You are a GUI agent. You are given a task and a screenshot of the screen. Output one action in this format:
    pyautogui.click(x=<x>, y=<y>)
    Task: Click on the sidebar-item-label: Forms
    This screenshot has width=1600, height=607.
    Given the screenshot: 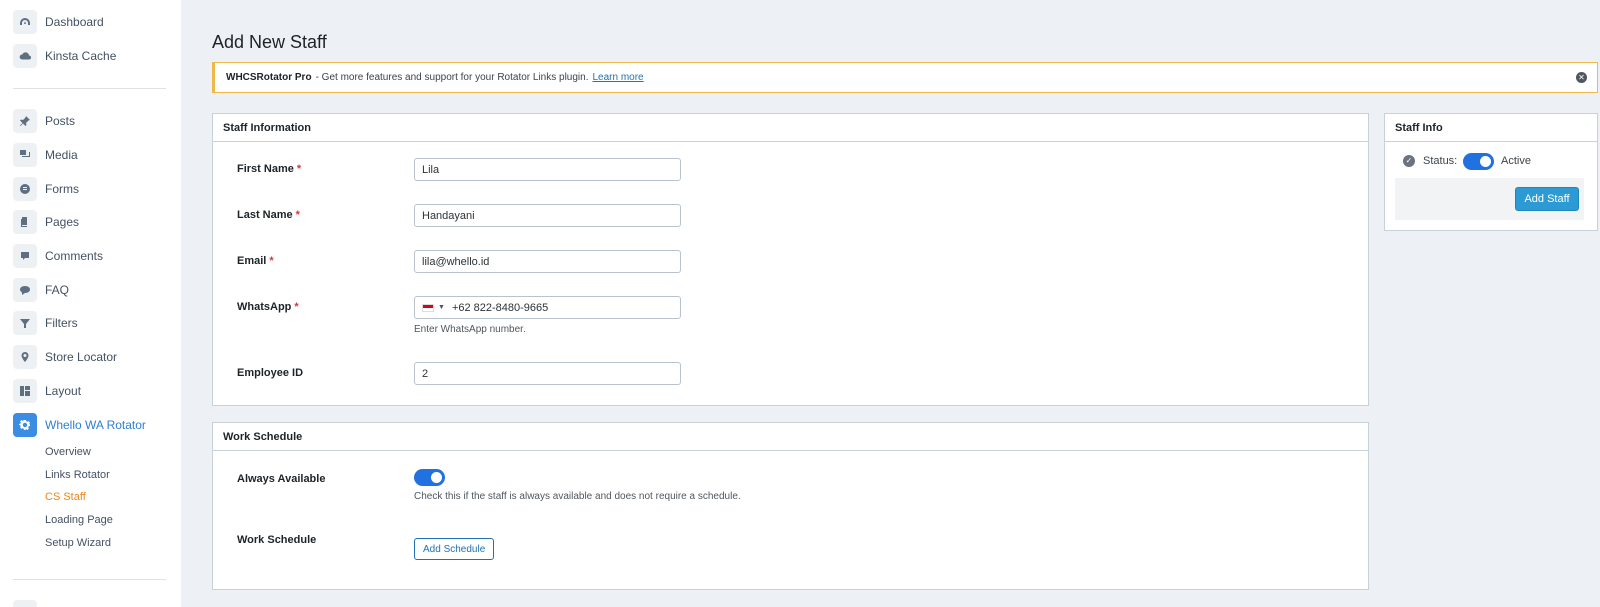 What is the action you would take?
    pyautogui.click(x=62, y=189)
    